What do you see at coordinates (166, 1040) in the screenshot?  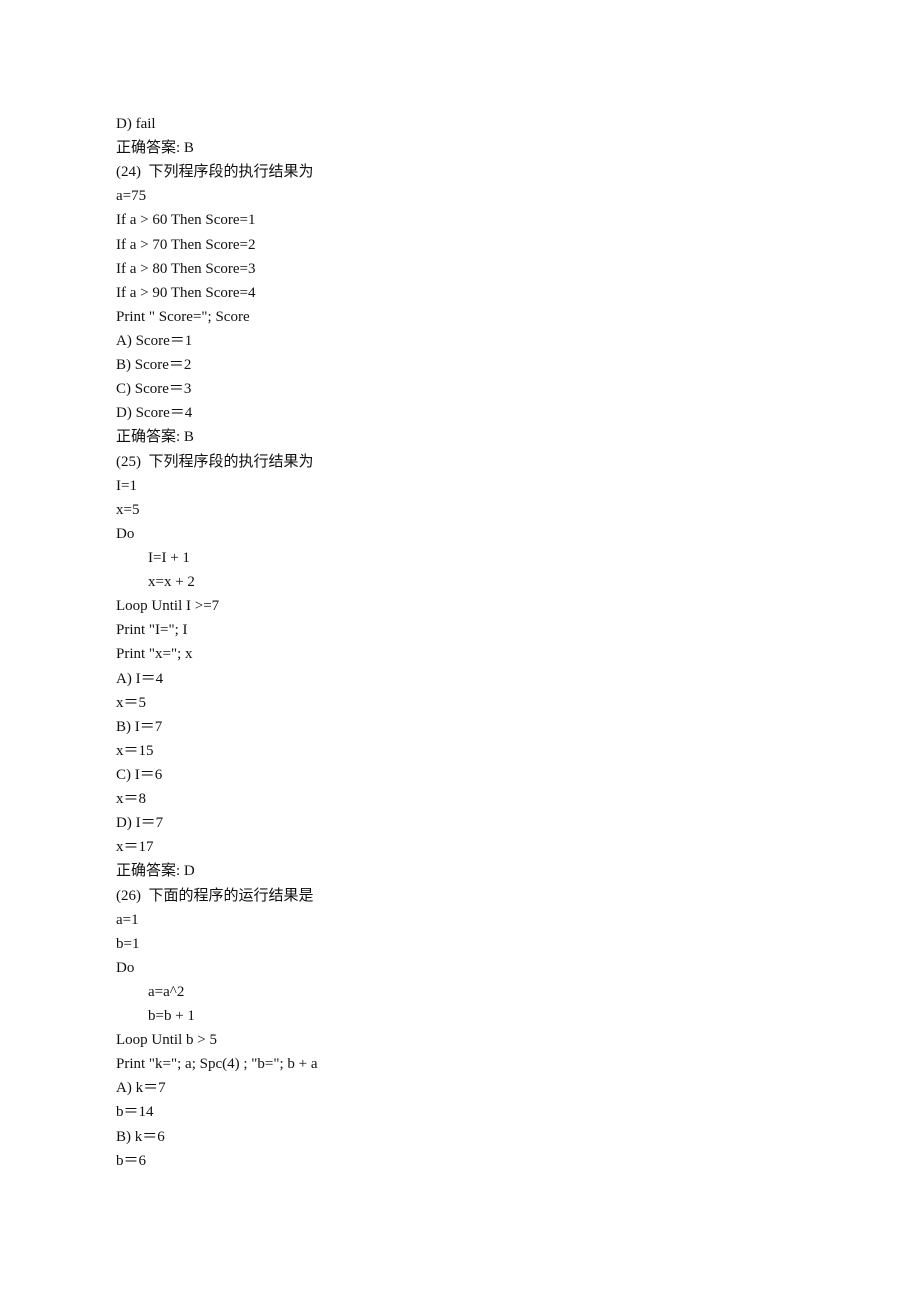 I see `code-line: Loop Until b > 5` at bounding box center [166, 1040].